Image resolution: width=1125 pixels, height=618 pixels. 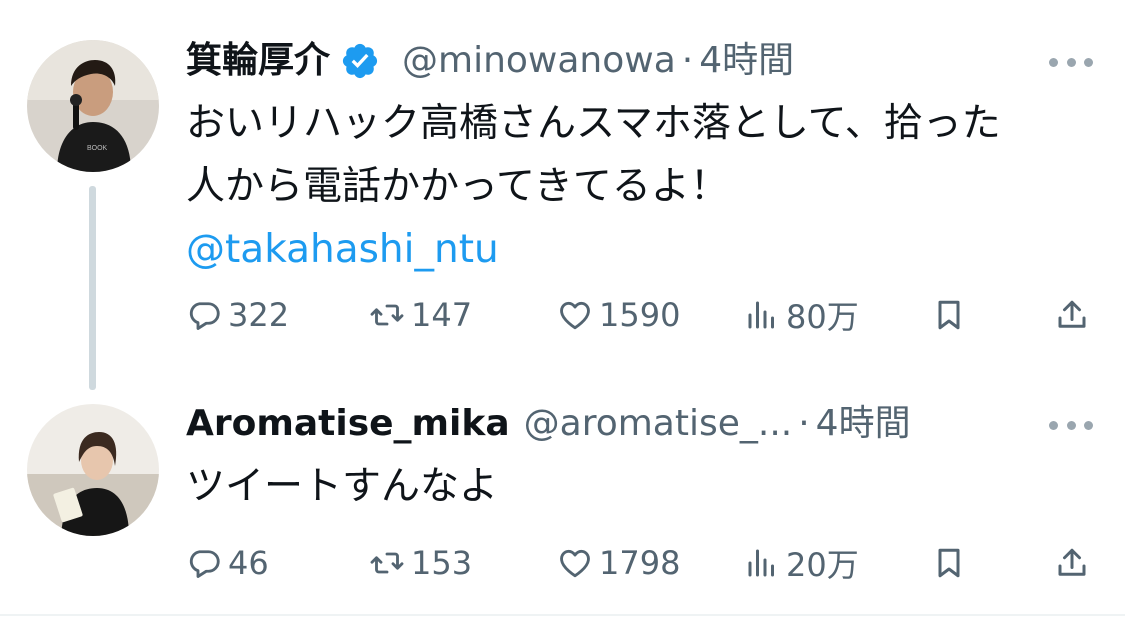 I want to click on display-name: 箕輪厚介, so click(x=258, y=61).